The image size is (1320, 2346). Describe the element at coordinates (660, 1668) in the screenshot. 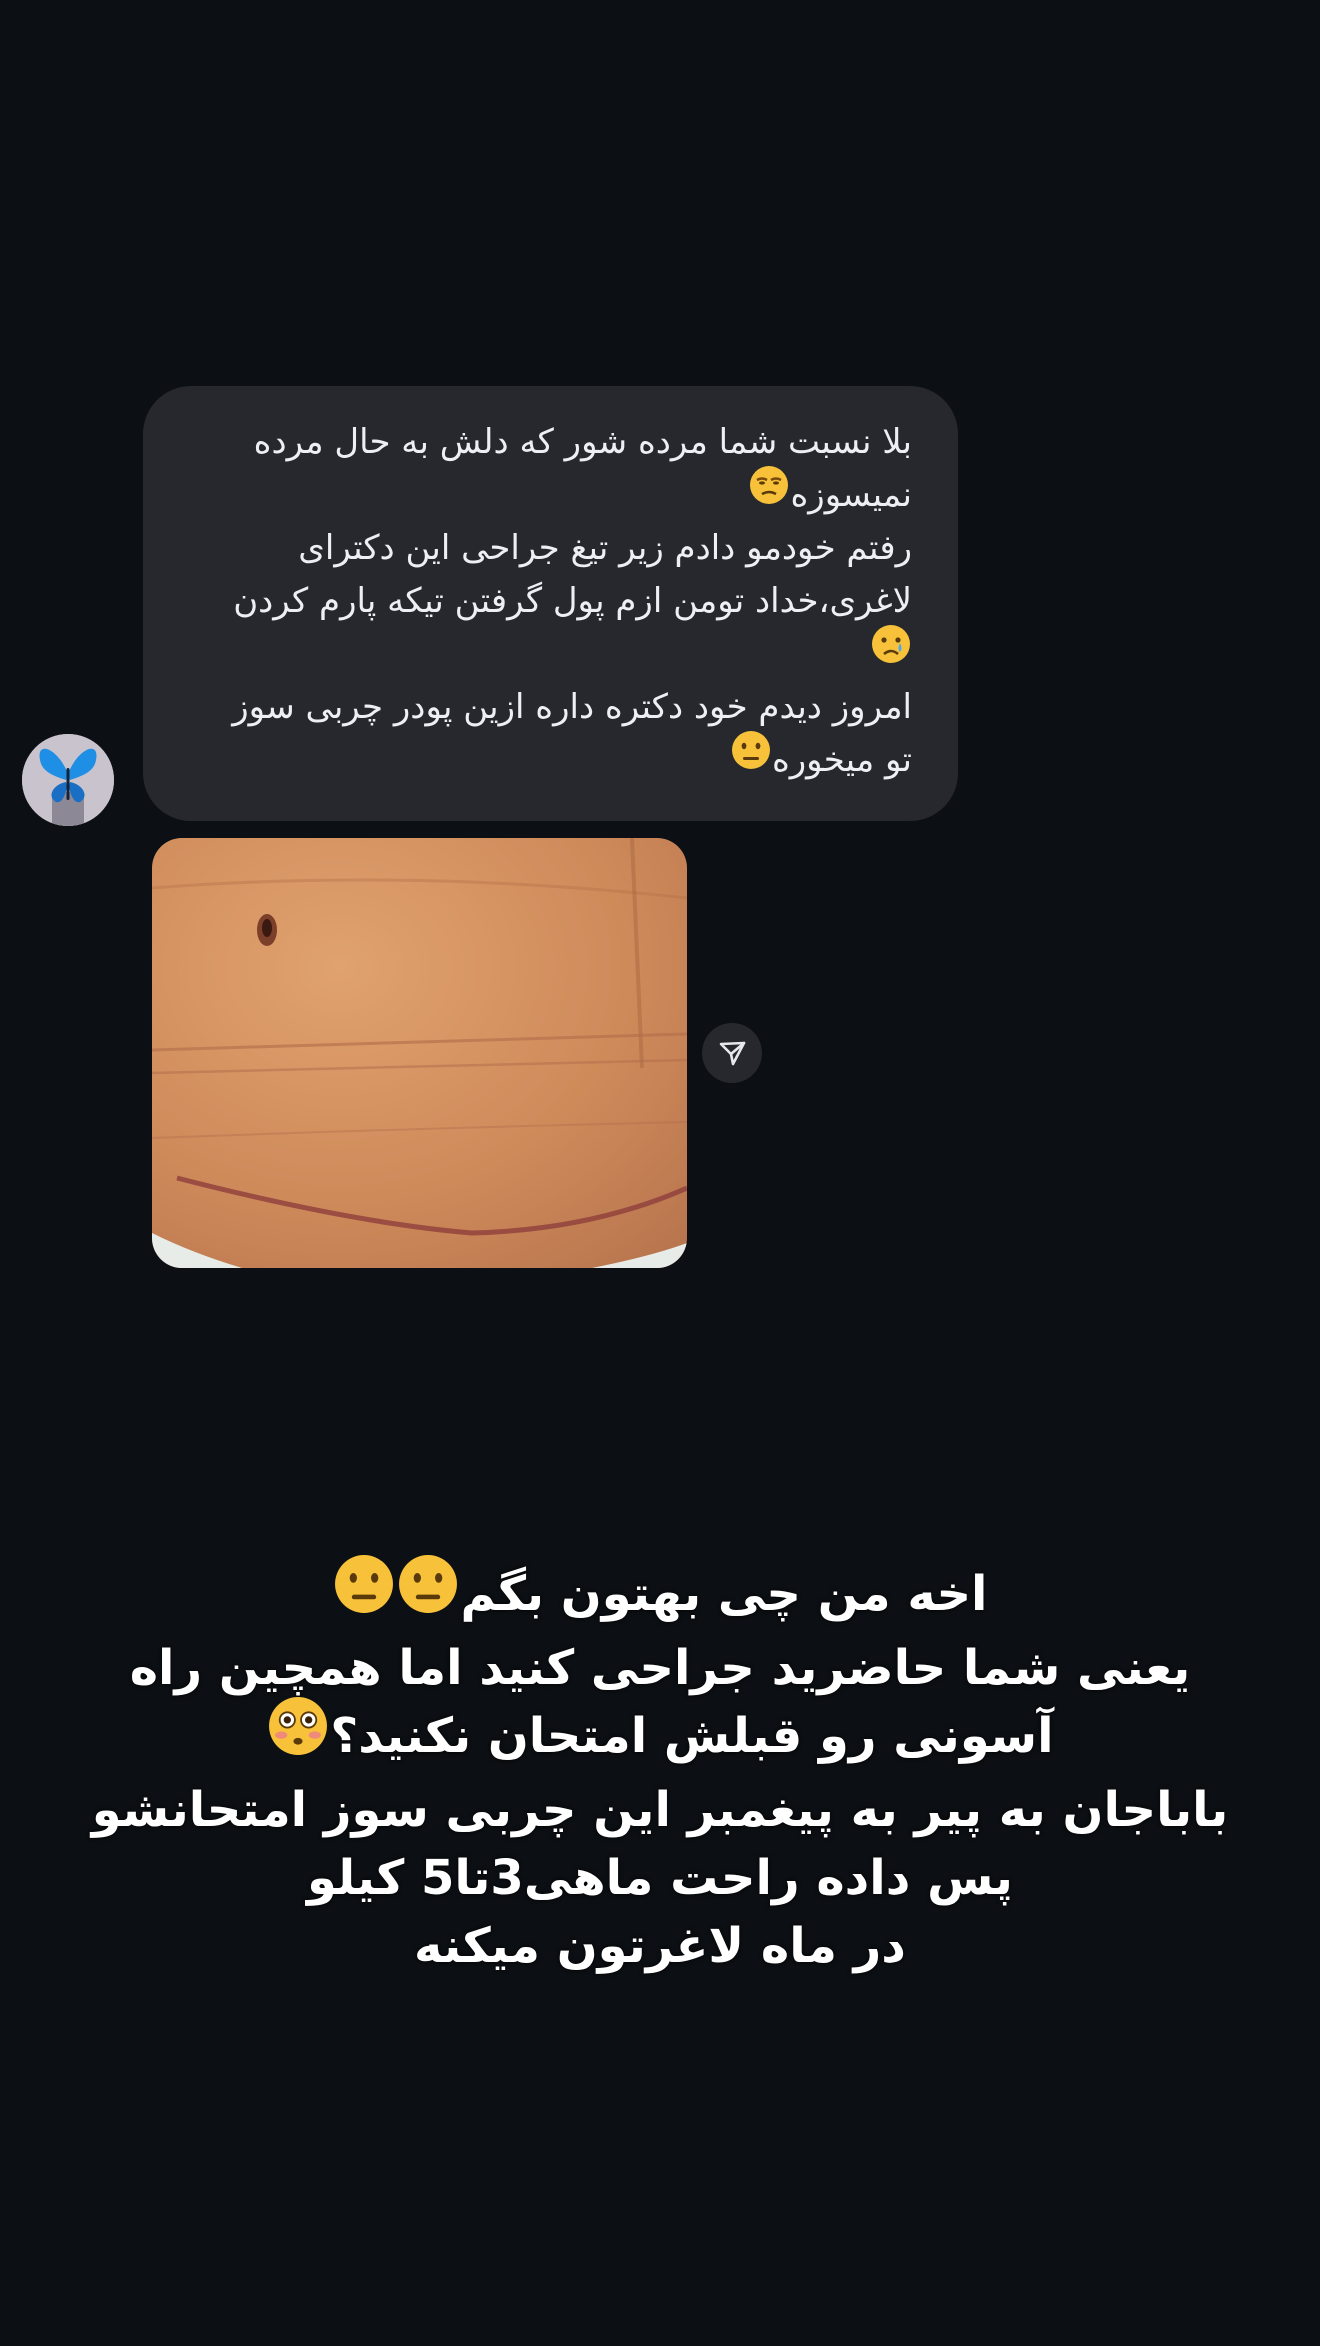

I see `caption-line-2: یعنی شما حاضرید جراحی کنید اما همچین راه` at that location.